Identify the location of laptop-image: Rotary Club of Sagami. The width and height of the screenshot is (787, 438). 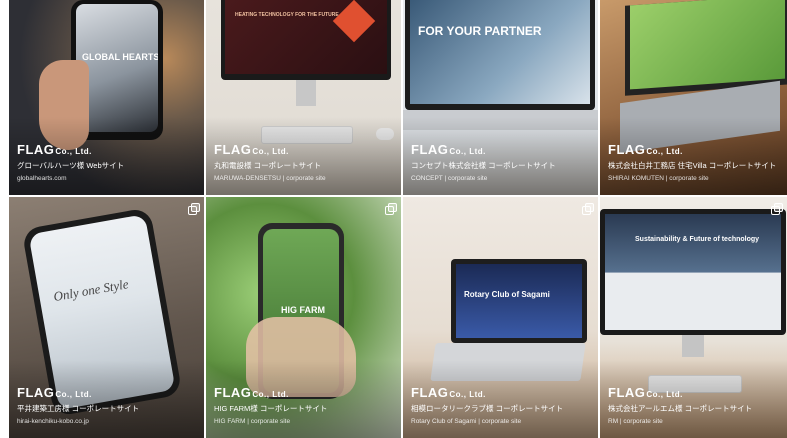
(519, 301).